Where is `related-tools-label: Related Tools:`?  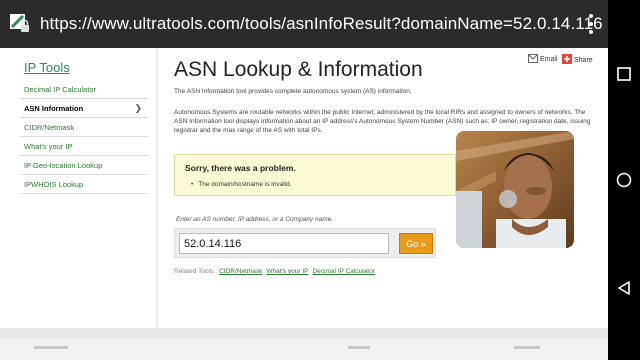 related-tools-label: Related Tools: is located at coordinates (195, 271).